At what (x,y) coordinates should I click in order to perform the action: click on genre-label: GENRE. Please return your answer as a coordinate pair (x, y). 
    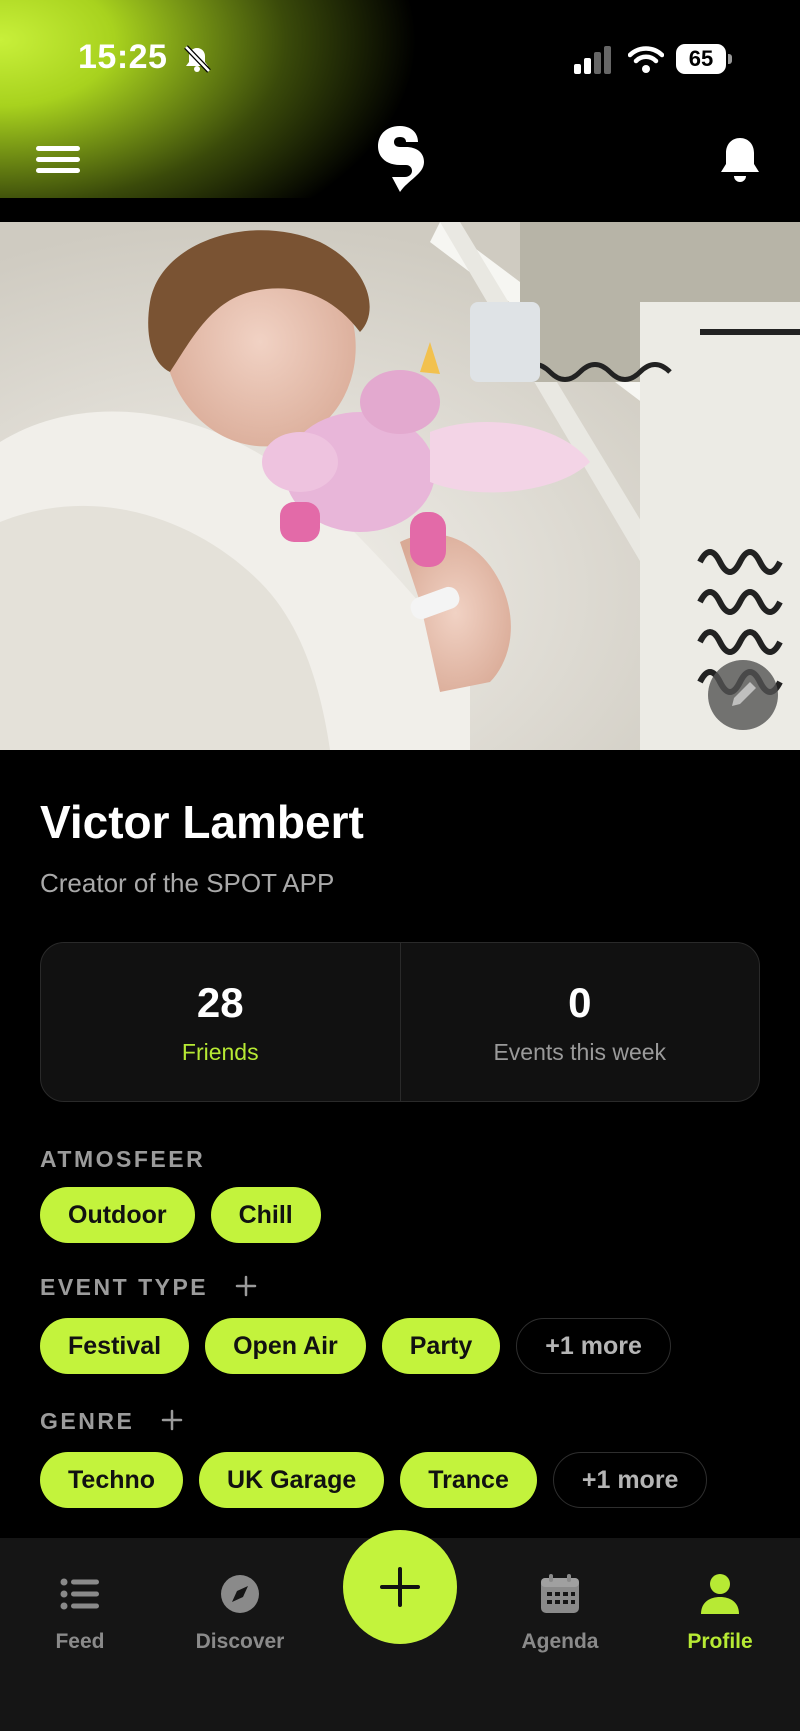
    Looking at the image, I should click on (111, 1421).